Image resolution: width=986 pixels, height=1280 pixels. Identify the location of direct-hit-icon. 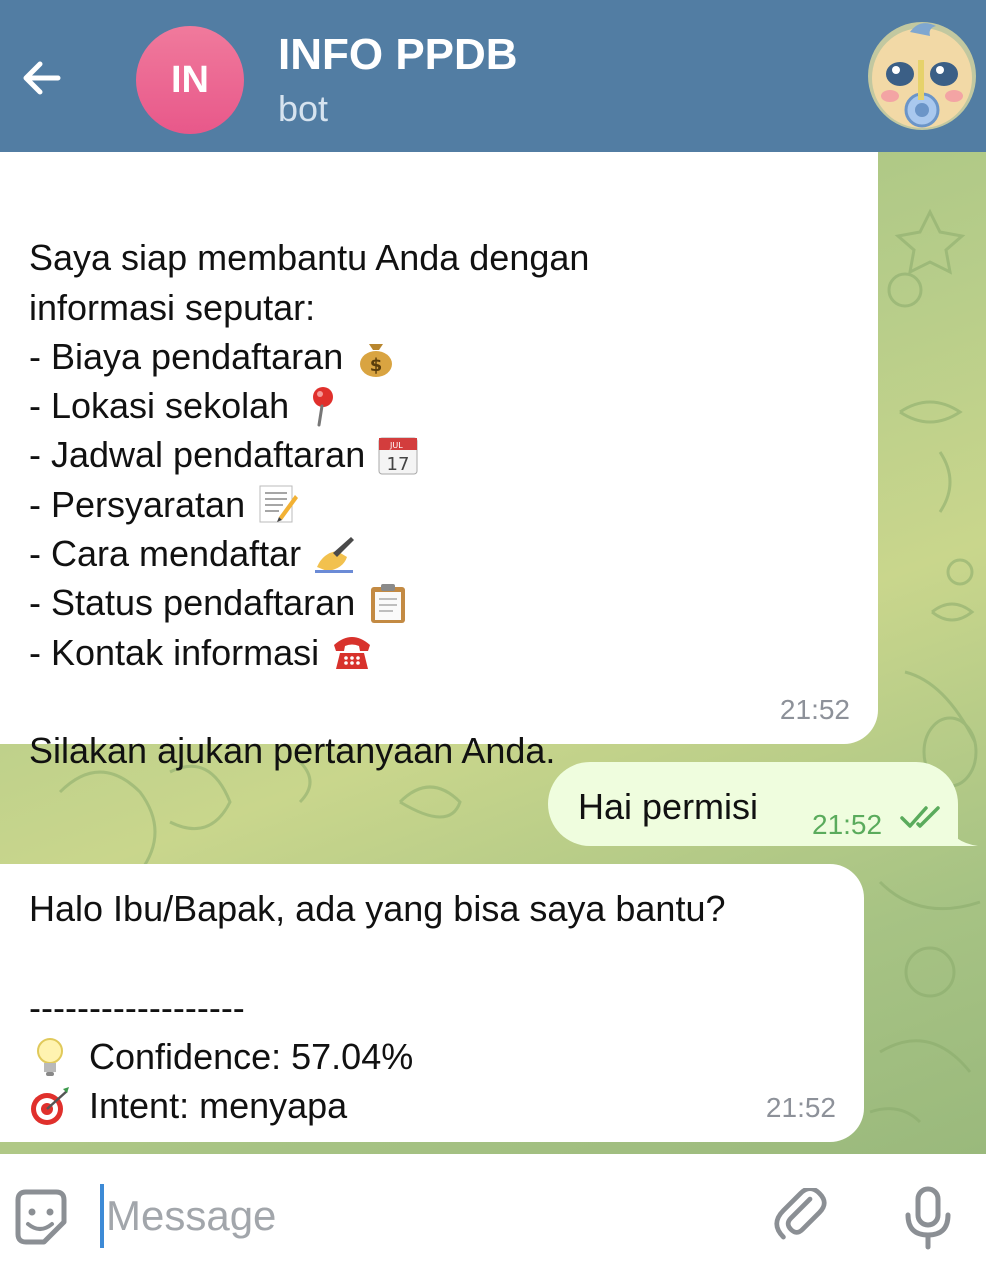
(50, 1105).